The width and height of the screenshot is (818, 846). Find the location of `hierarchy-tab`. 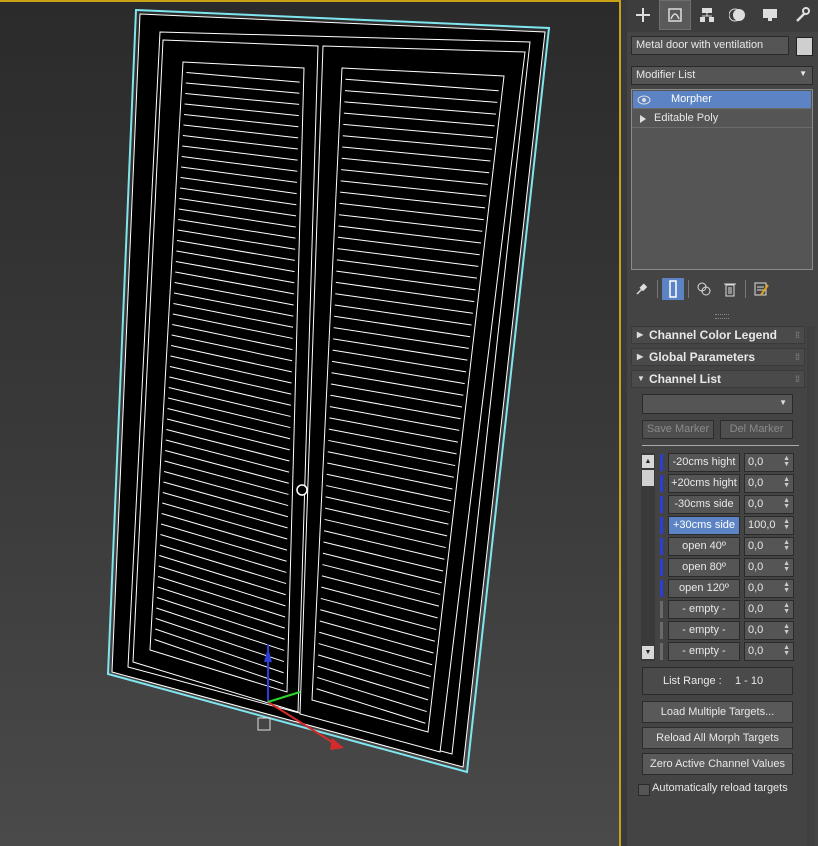

hierarchy-tab is located at coordinates (707, 15).